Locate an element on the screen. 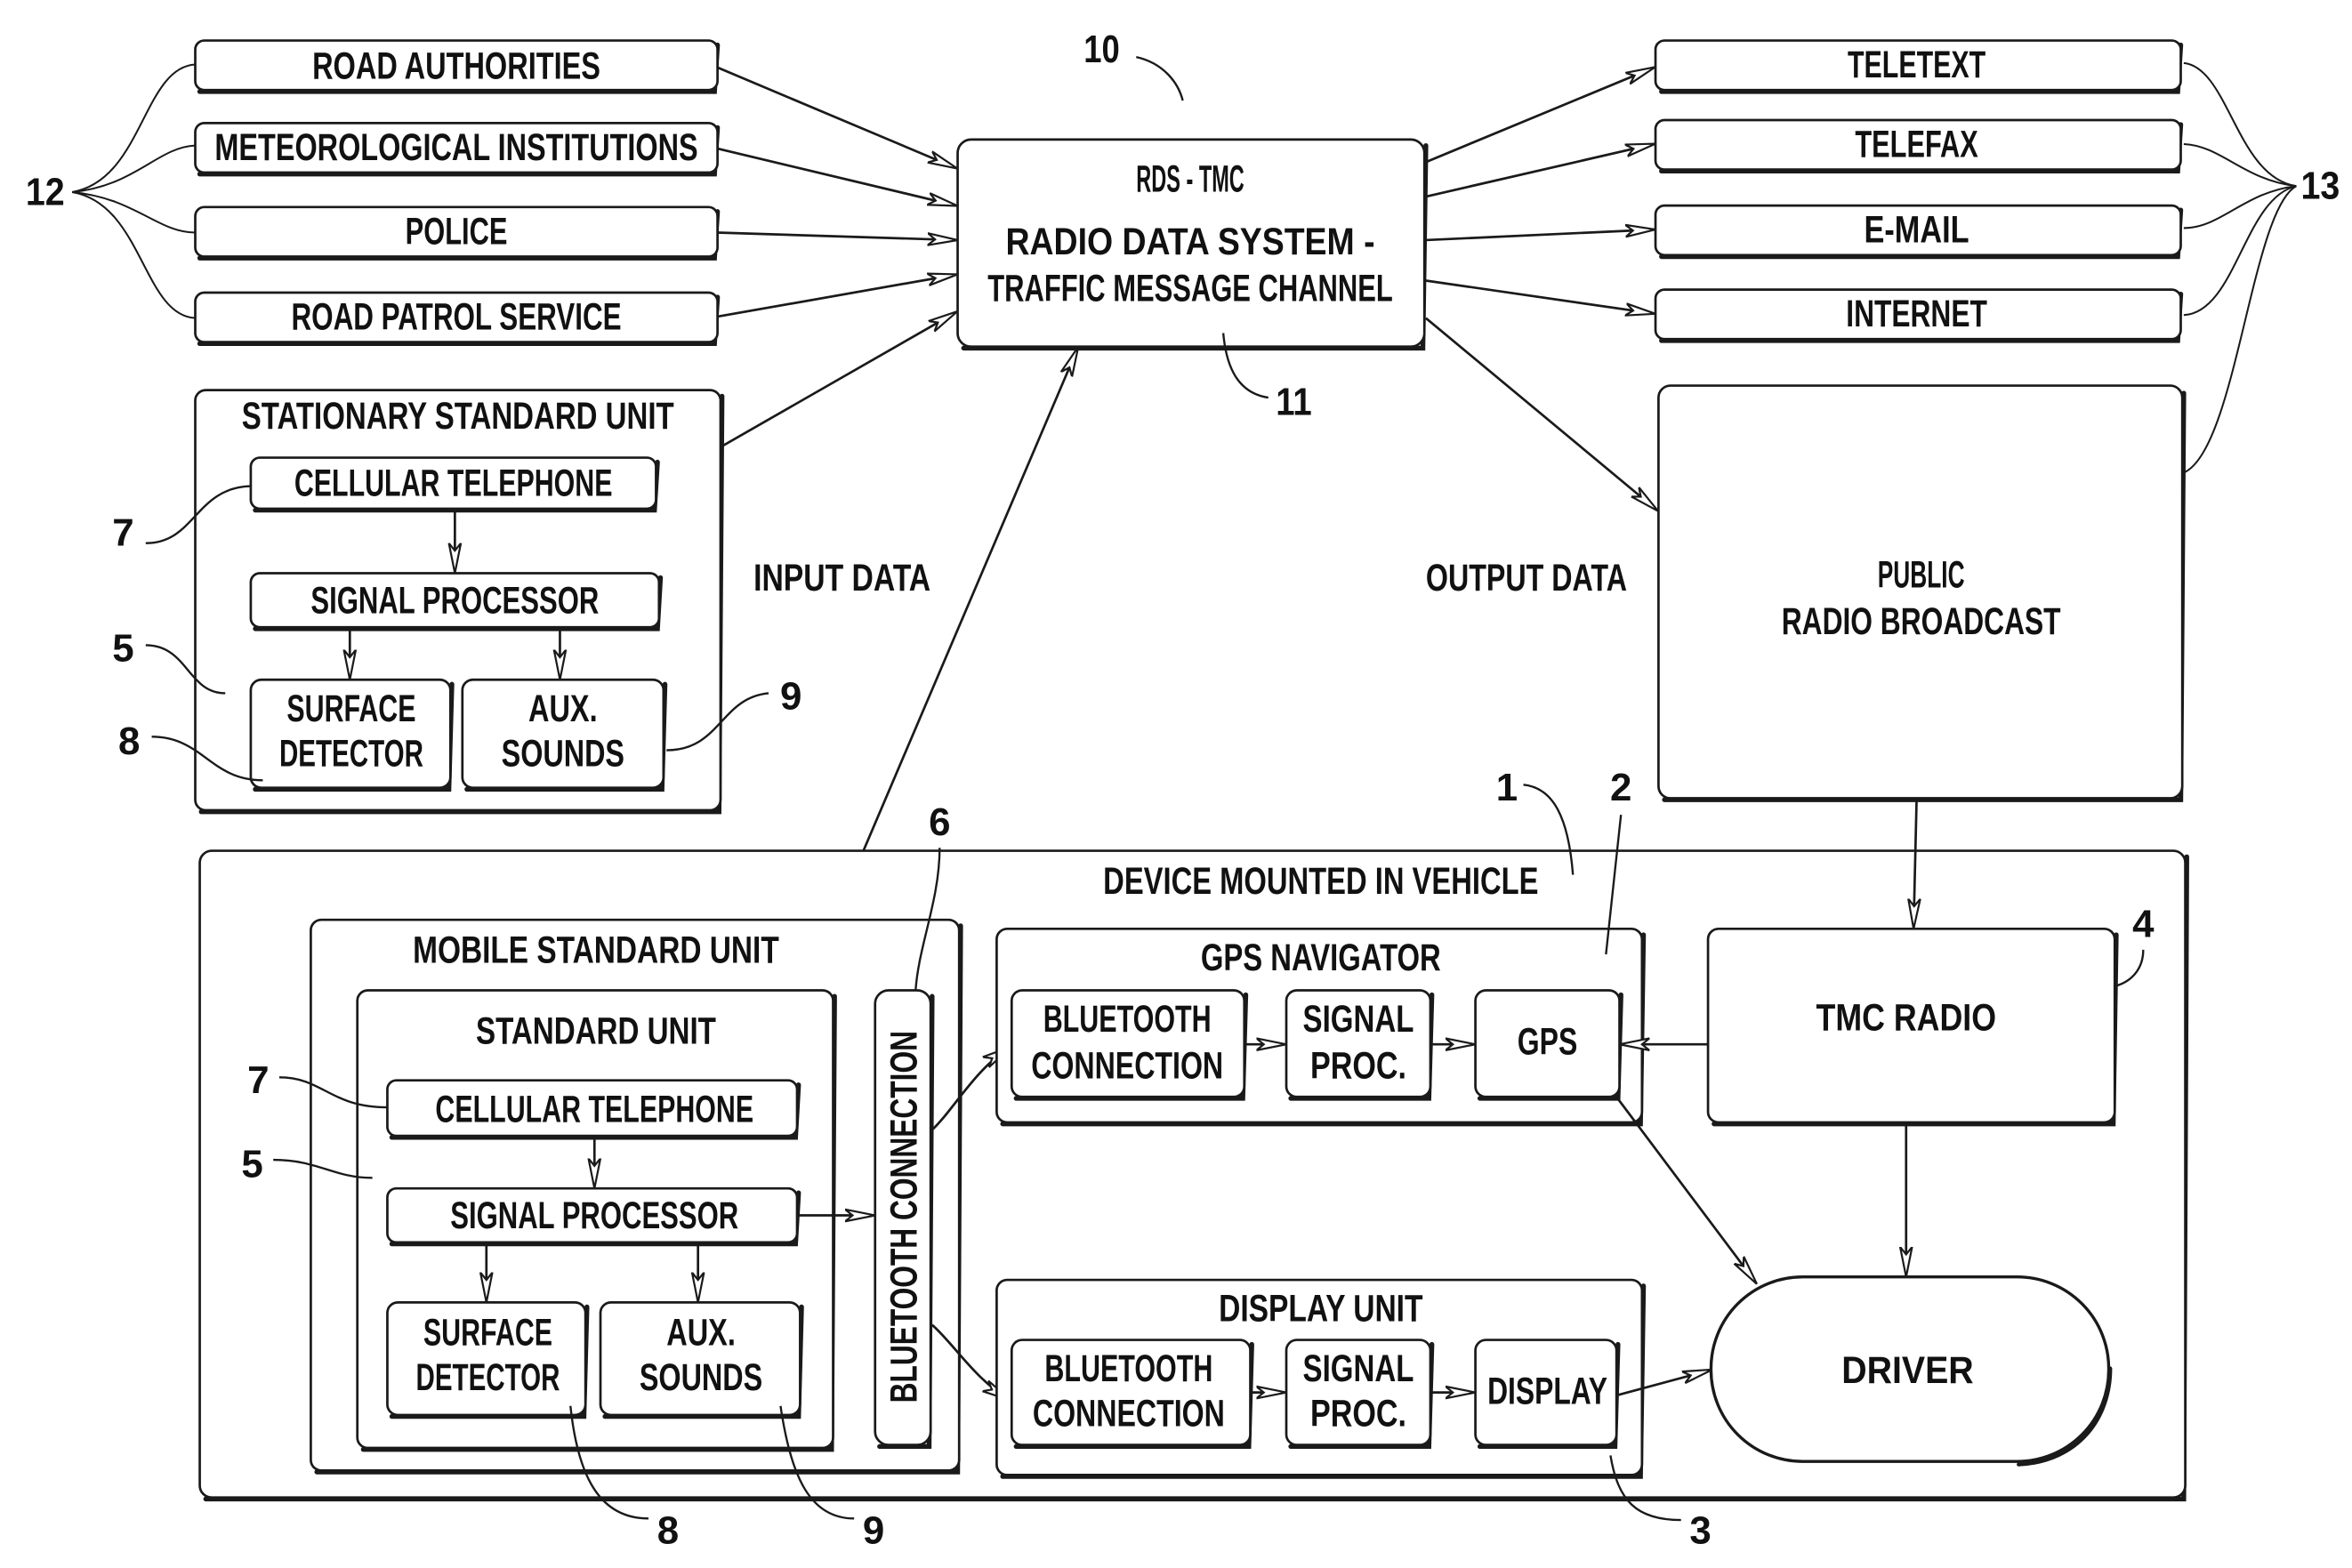 This screenshot has width=2352, height=1568. stationary-unit-title: STATIONARY STANDARD UNIT is located at coordinates (458, 416).